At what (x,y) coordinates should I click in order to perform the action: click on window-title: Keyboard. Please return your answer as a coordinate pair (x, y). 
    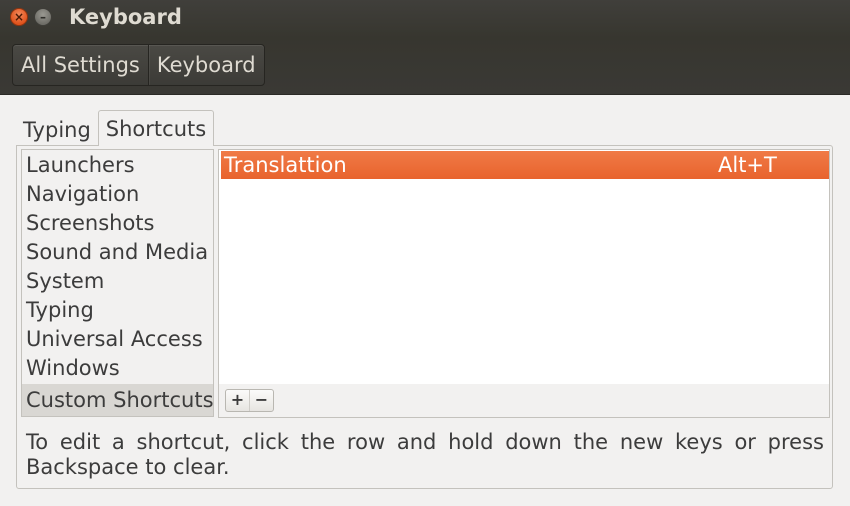
    Looking at the image, I should click on (125, 17).